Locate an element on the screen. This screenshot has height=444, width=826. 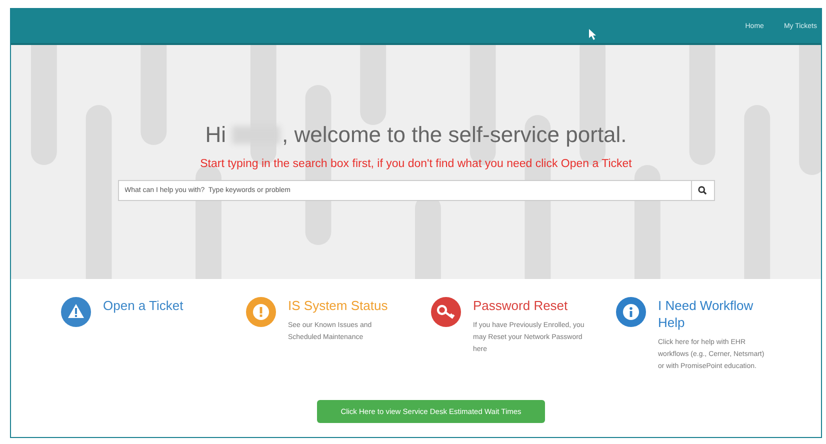
search-hint: Start typing in the search box first, if you don't find what you need click Open a Ticket is located at coordinates (416, 164).